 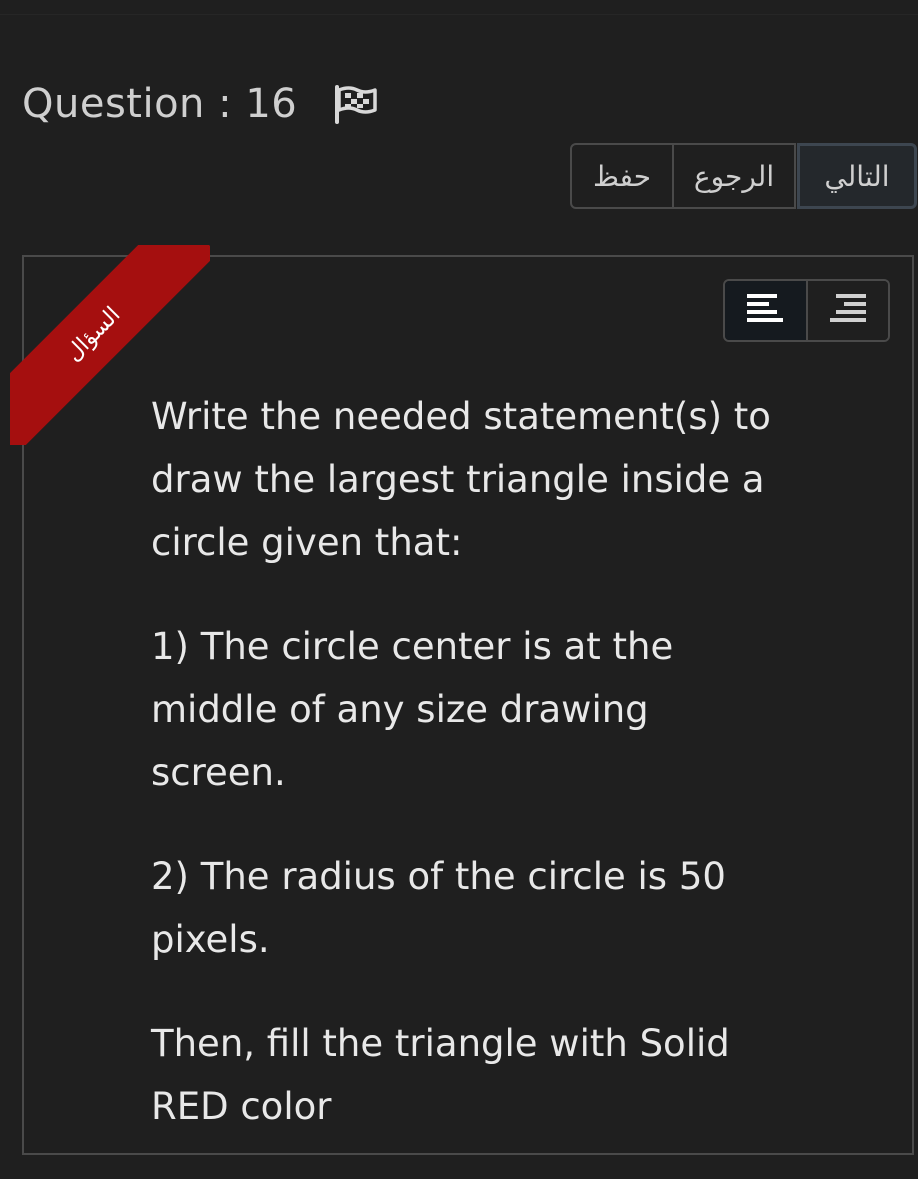 I want to click on text-align-toggle, so click(x=806, y=310).